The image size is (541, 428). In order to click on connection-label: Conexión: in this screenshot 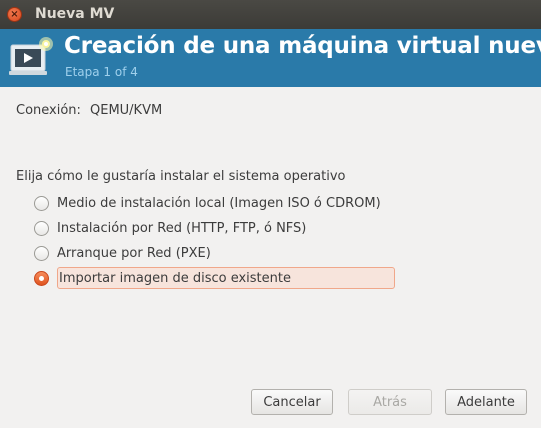, I will do `click(48, 110)`.